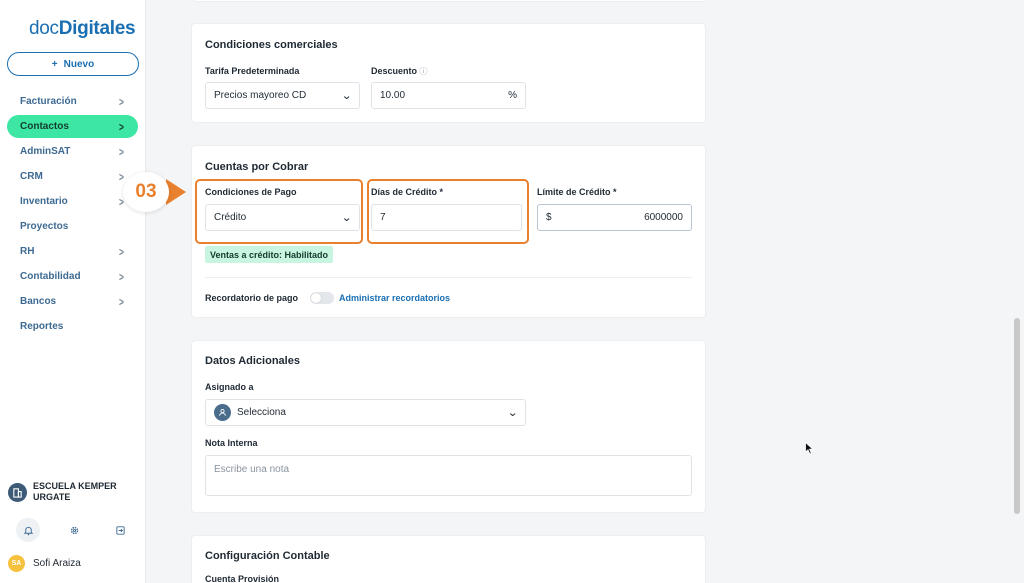 The image size is (1024, 583). What do you see at coordinates (271, 45) in the screenshot?
I see `section-title: Condiciones comerciales` at bounding box center [271, 45].